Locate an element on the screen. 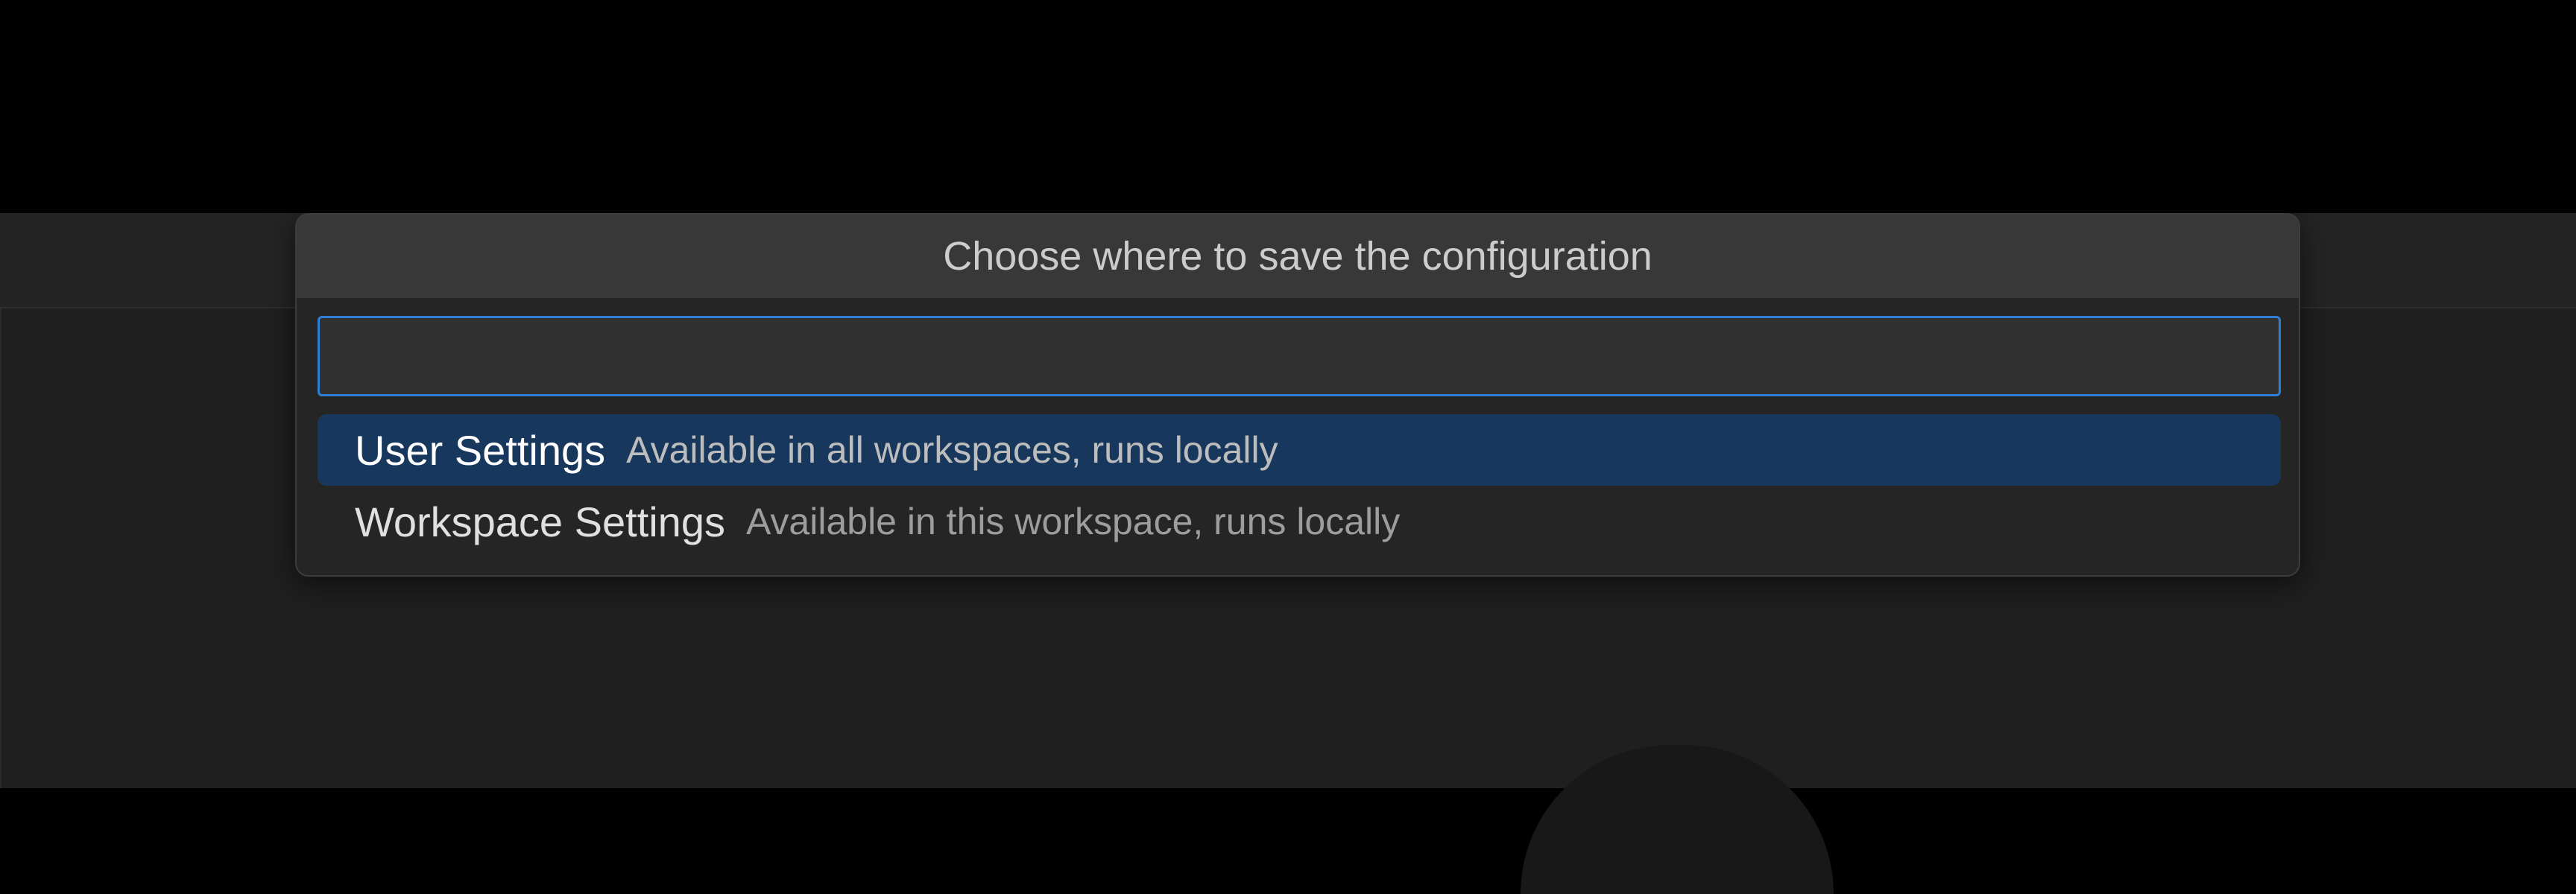 This screenshot has width=2576, height=894. editor-left-border is located at coordinates (0, 548).